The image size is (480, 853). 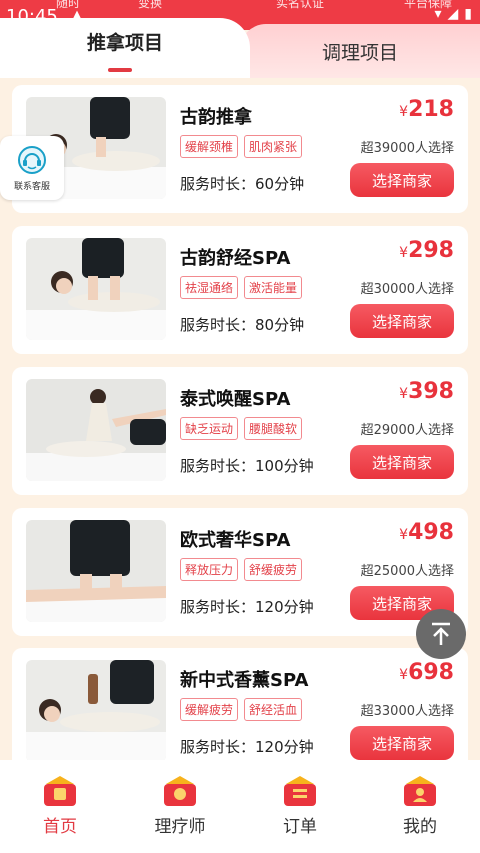 What do you see at coordinates (431, 109) in the screenshot?
I see `price-value: 218` at bounding box center [431, 109].